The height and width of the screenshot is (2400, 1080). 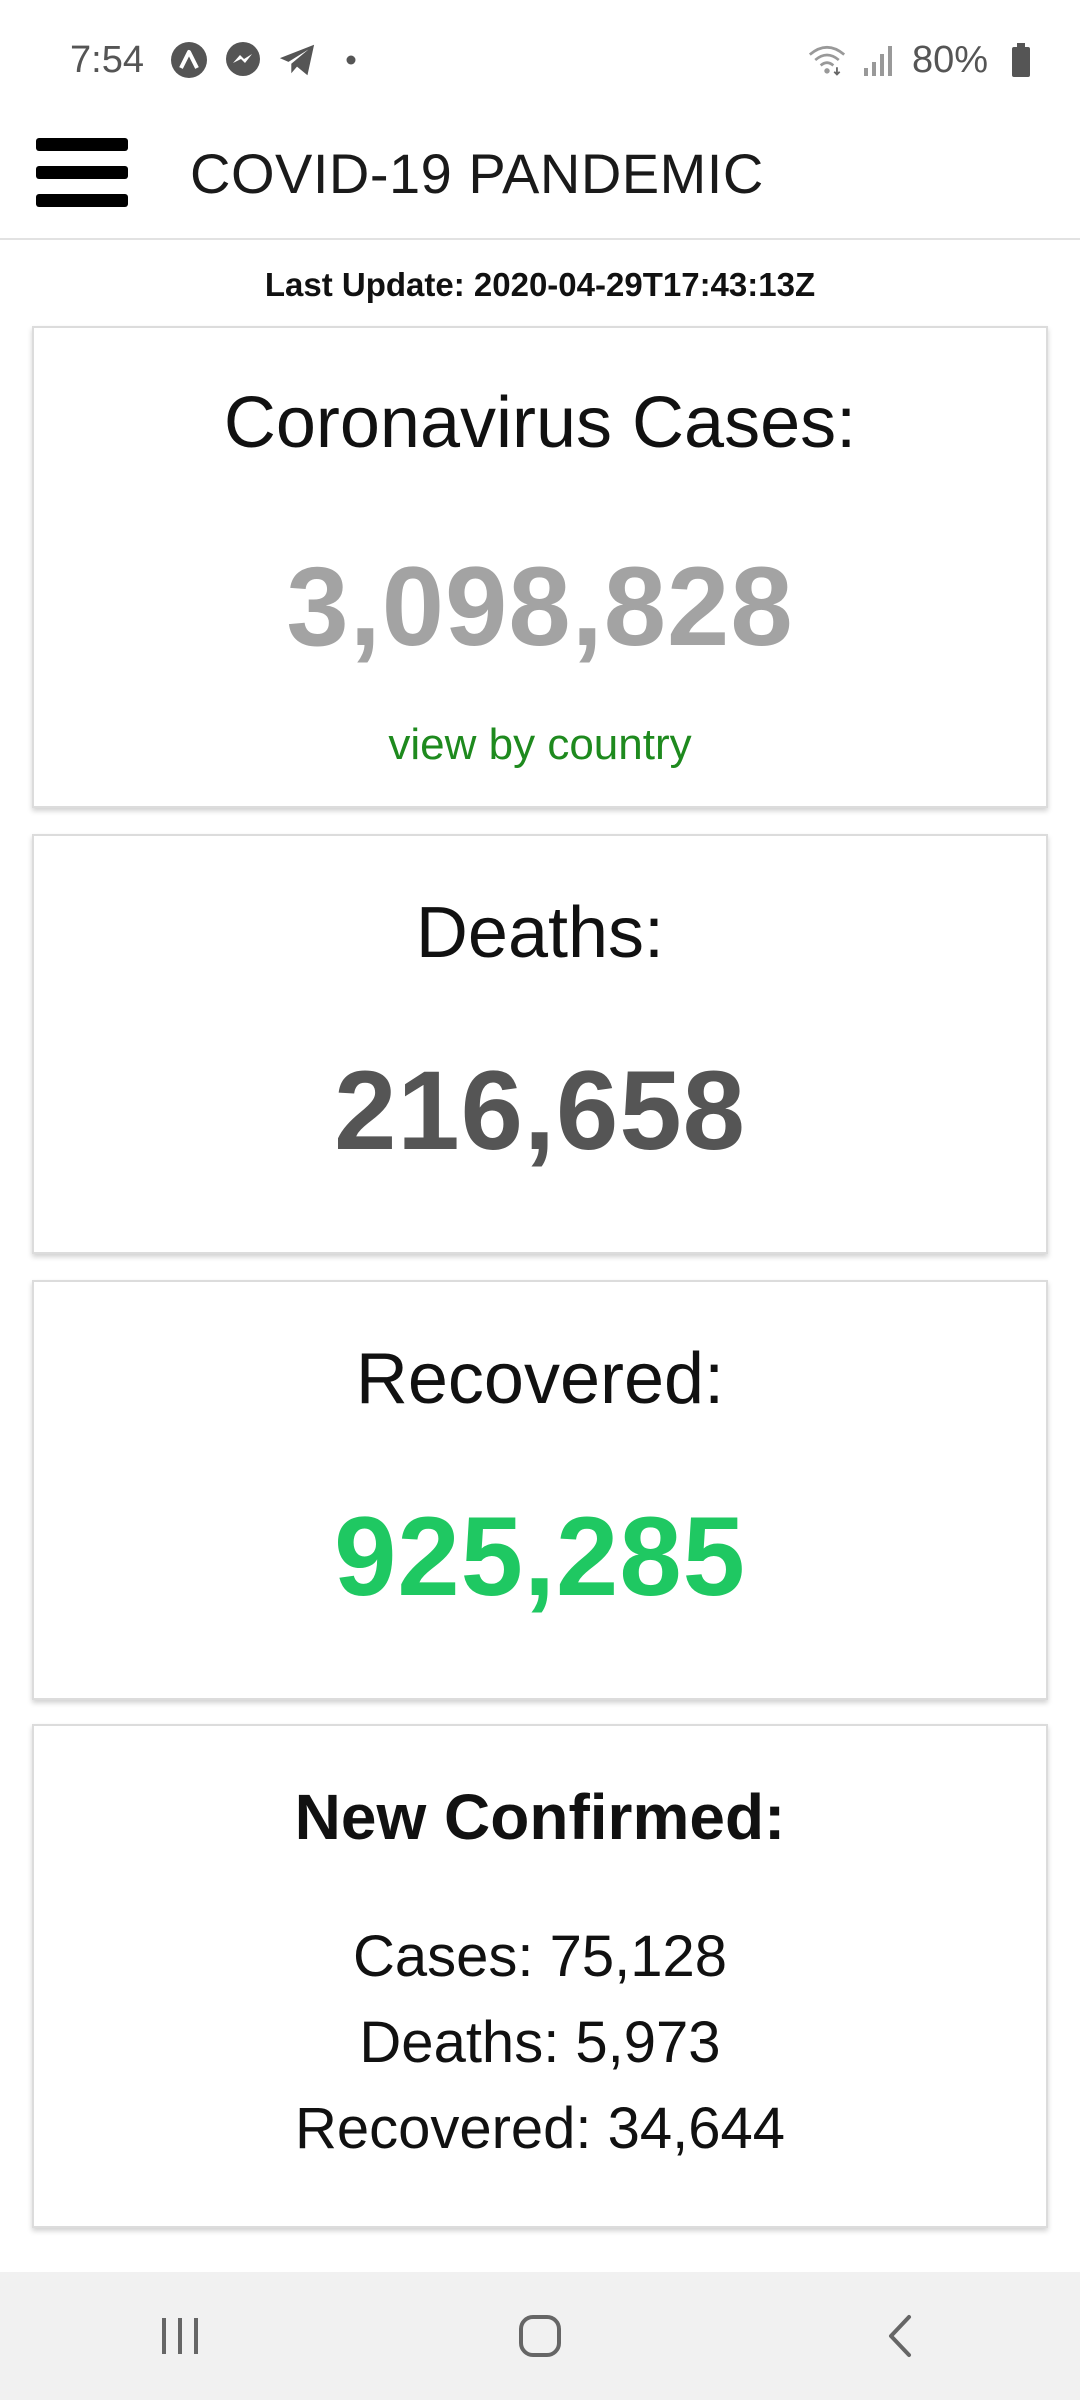 I want to click on wifi-icon, so click(x=827, y=60).